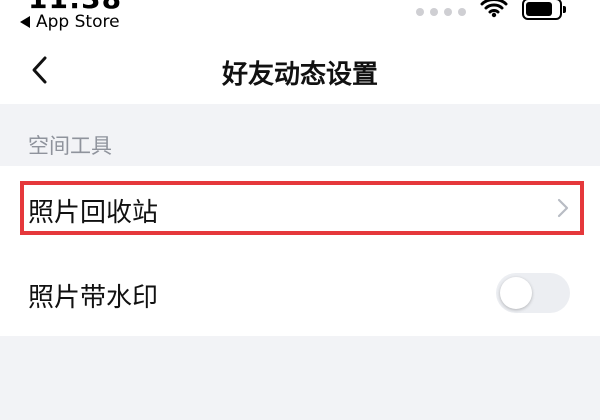  Describe the element at coordinates (78, 22) in the screenshot. I see `back-to-app-label: App Store` at that location.